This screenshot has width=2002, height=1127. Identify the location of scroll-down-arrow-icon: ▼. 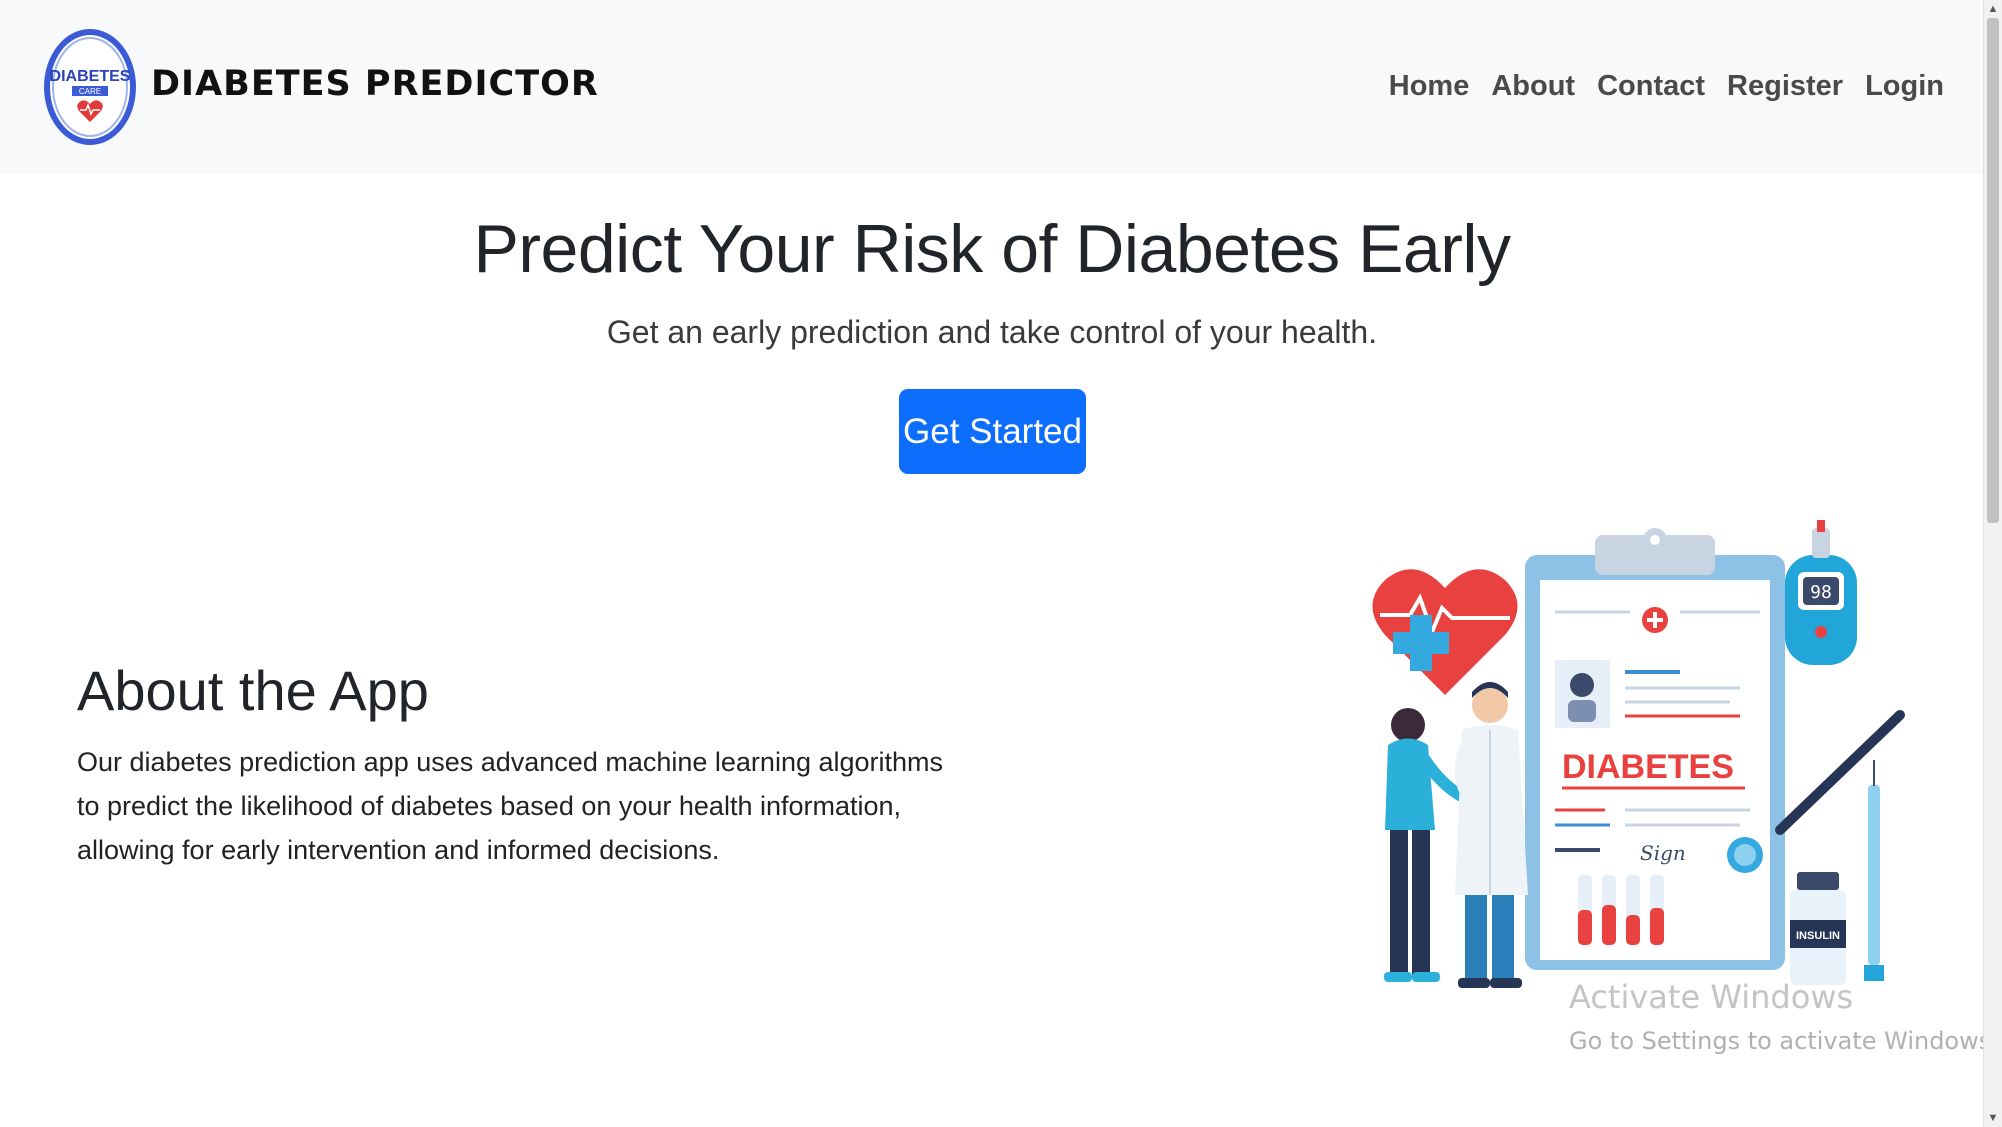
(1993, 1118).